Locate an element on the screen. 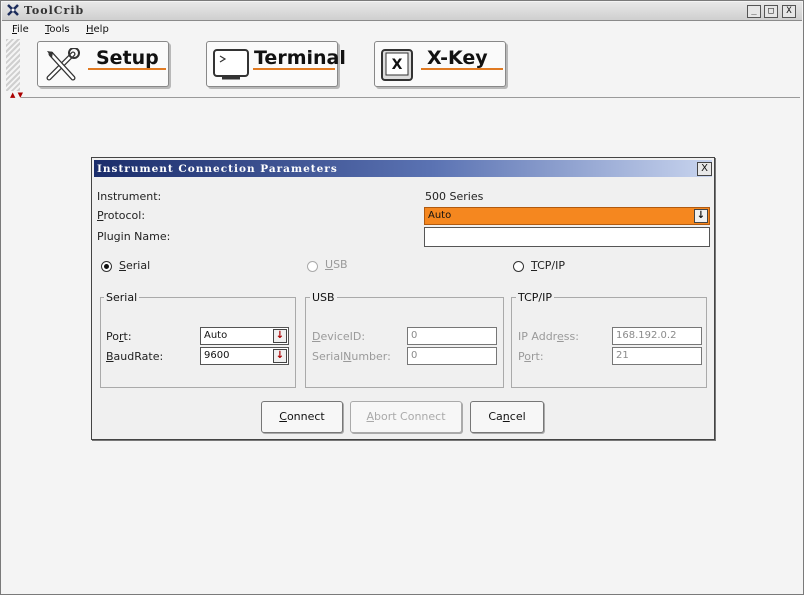  dialog-title: Instrument Connection Parameters is located at coordinates (217, 169).